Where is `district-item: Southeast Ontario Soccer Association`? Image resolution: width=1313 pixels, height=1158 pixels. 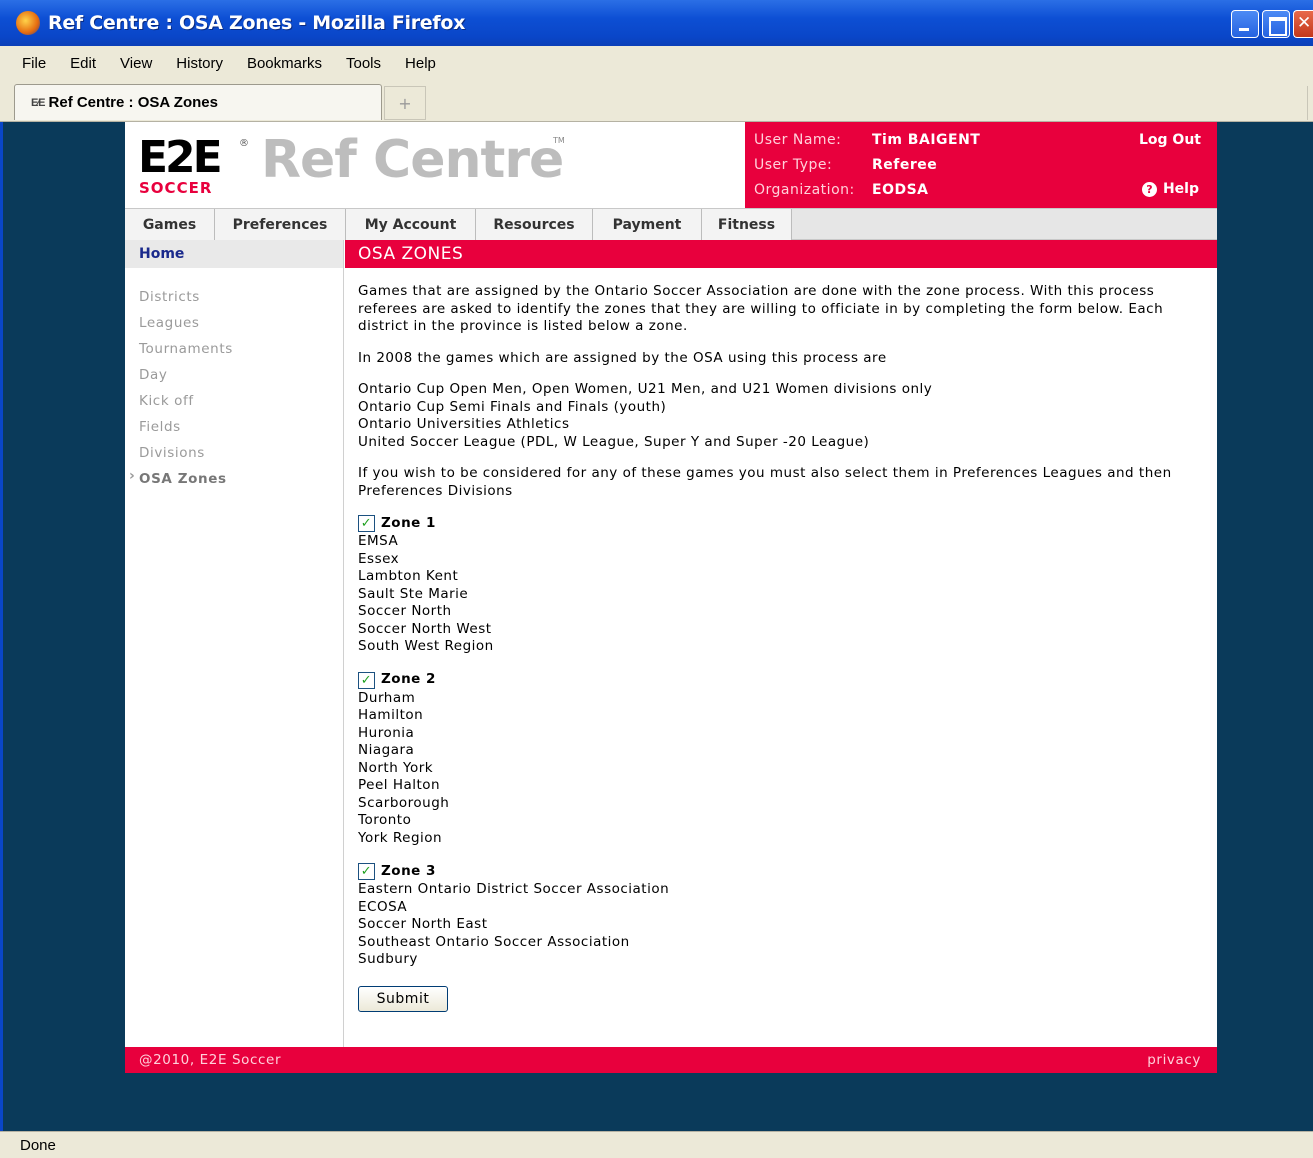
district-item: Southeast Ontario Soccer Association is located at coordinates (494, 941).